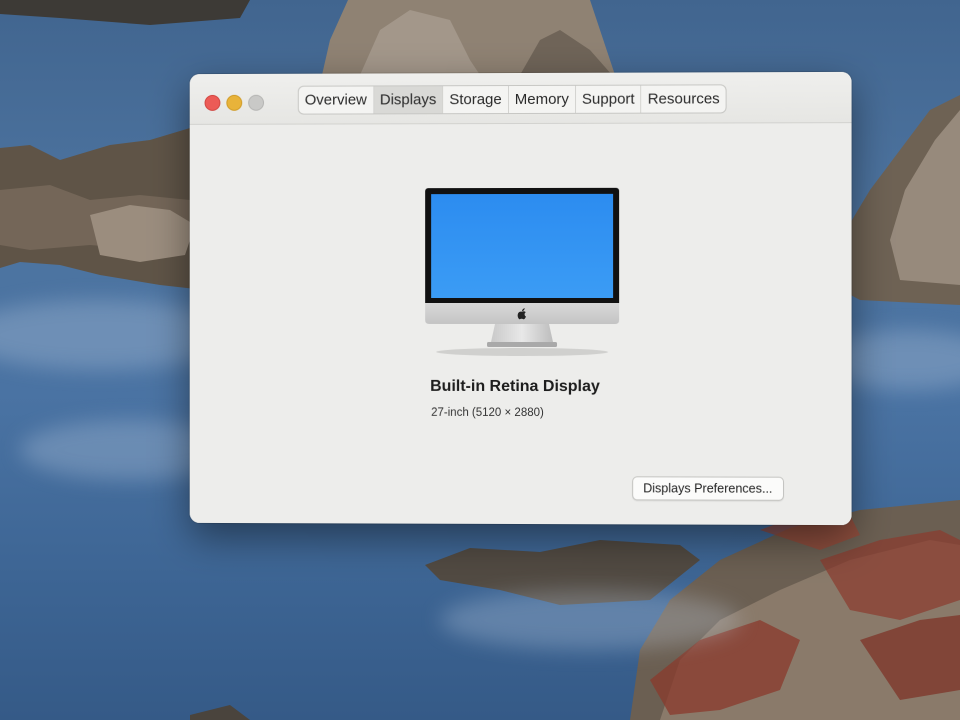 The height and width of the screenshot is (720, 960). I want to click on tab-storage: Storage, so click(475, 99).